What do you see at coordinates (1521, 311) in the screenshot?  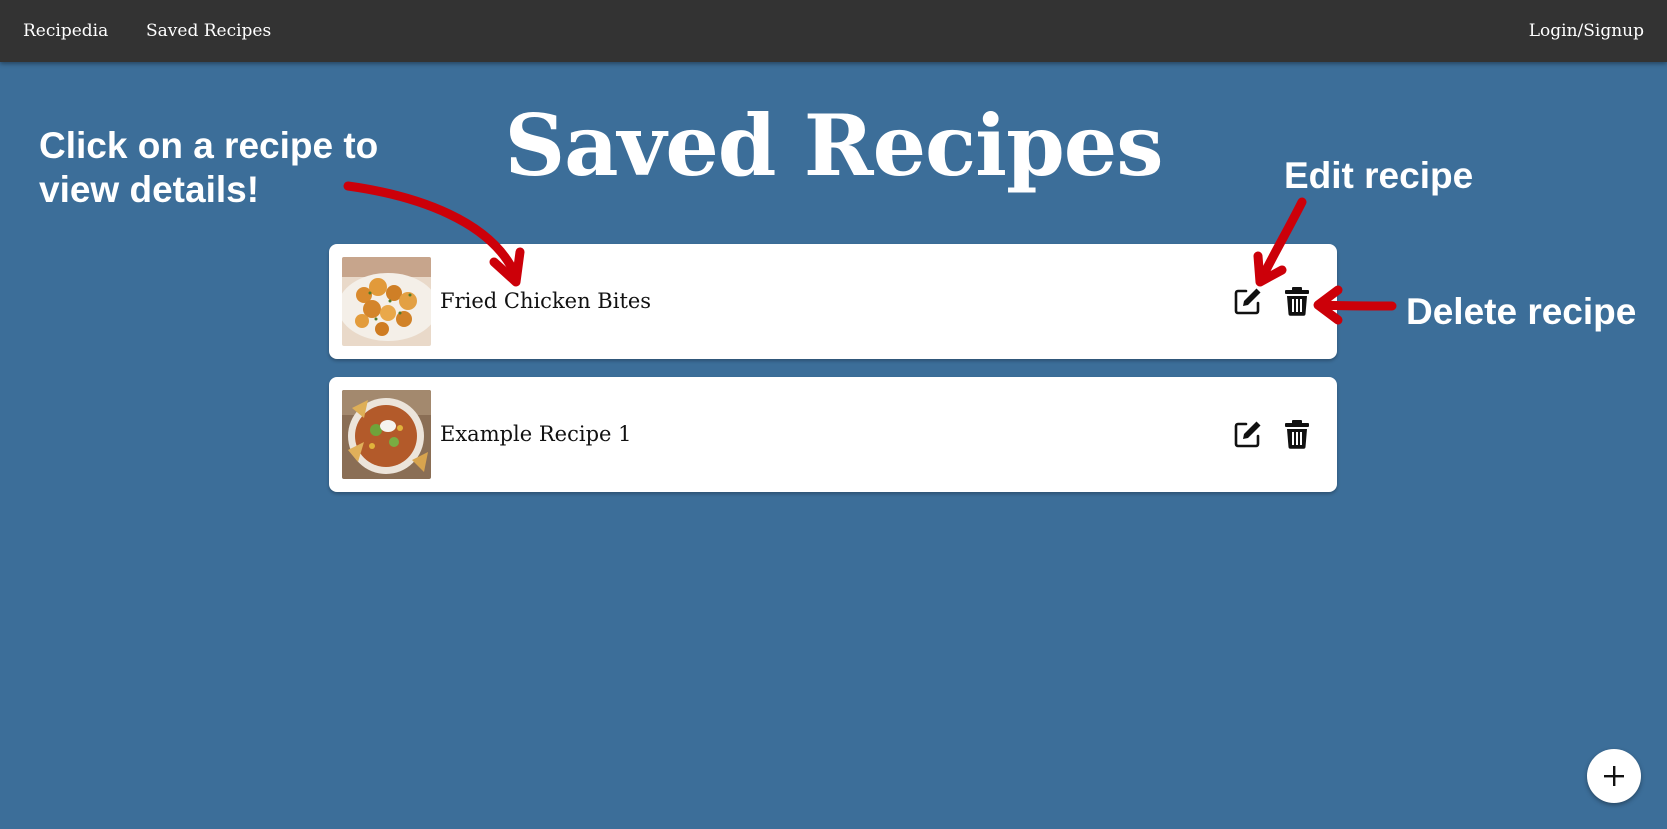 I see `annotation-delete-hint: Delete recipe` at bounding box center [1521, 311].